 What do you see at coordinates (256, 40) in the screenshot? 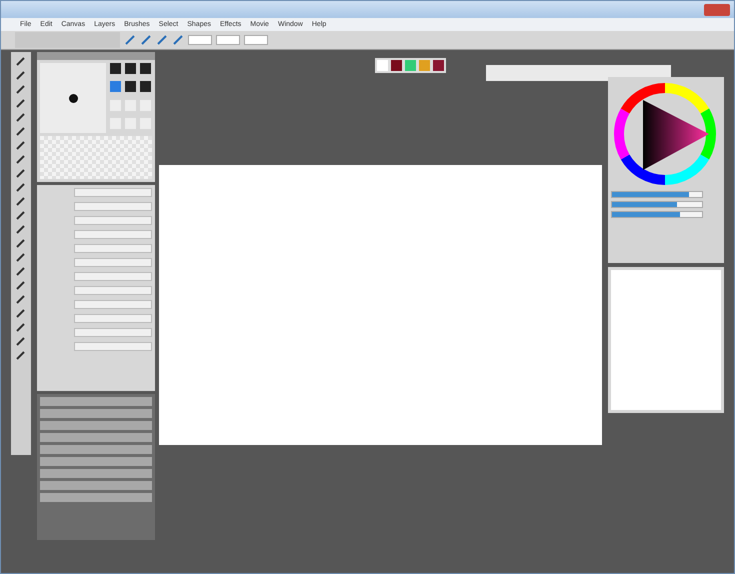
I see `grain-field` at bounding box center [256, 40].